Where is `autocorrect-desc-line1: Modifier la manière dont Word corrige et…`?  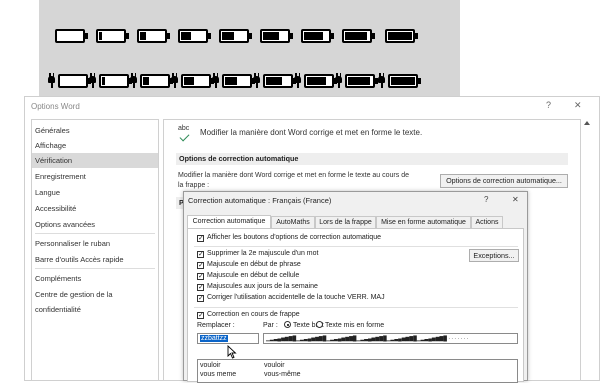 autocorrect-desc-line1: Modifier la manière dont Word corrige et… is located at coordinates (293, 175).